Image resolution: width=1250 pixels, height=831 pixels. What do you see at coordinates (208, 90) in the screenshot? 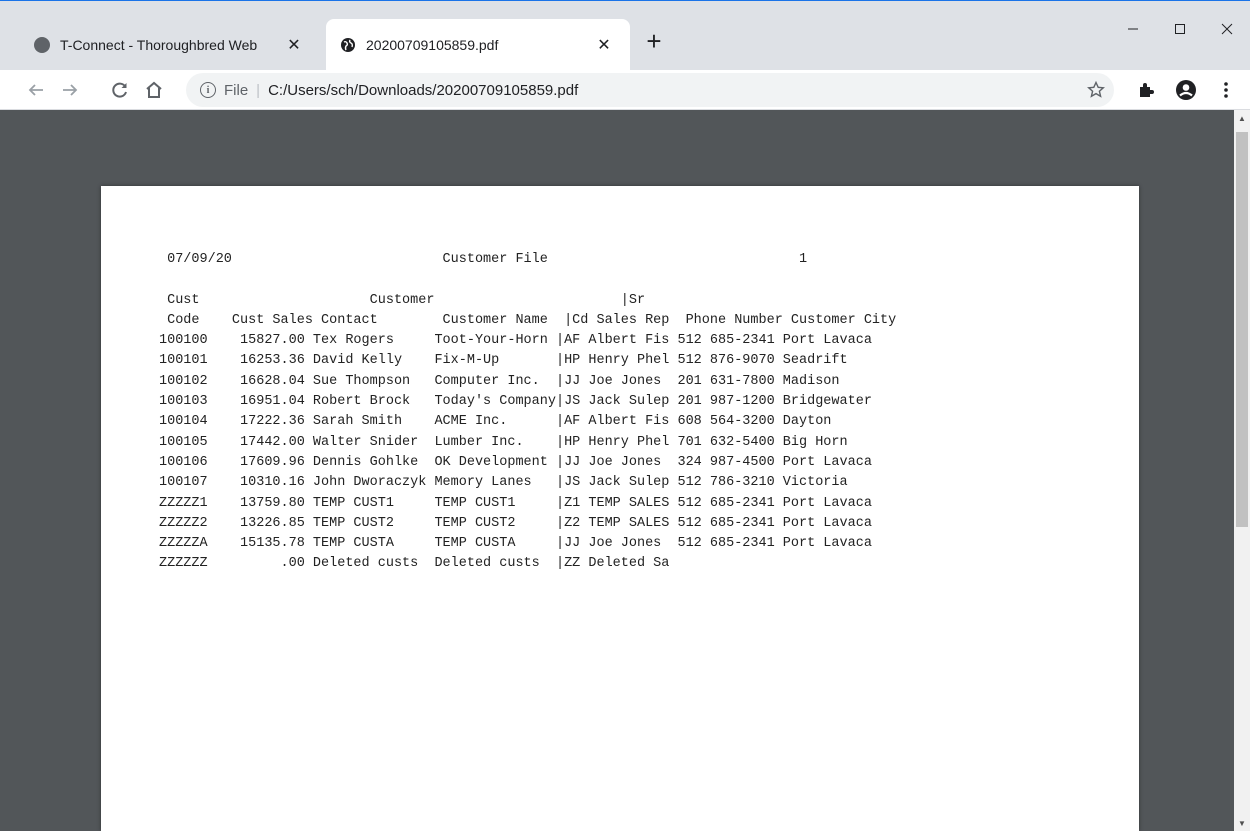
I see `info-icon: i` at bounding box center [208, 90].